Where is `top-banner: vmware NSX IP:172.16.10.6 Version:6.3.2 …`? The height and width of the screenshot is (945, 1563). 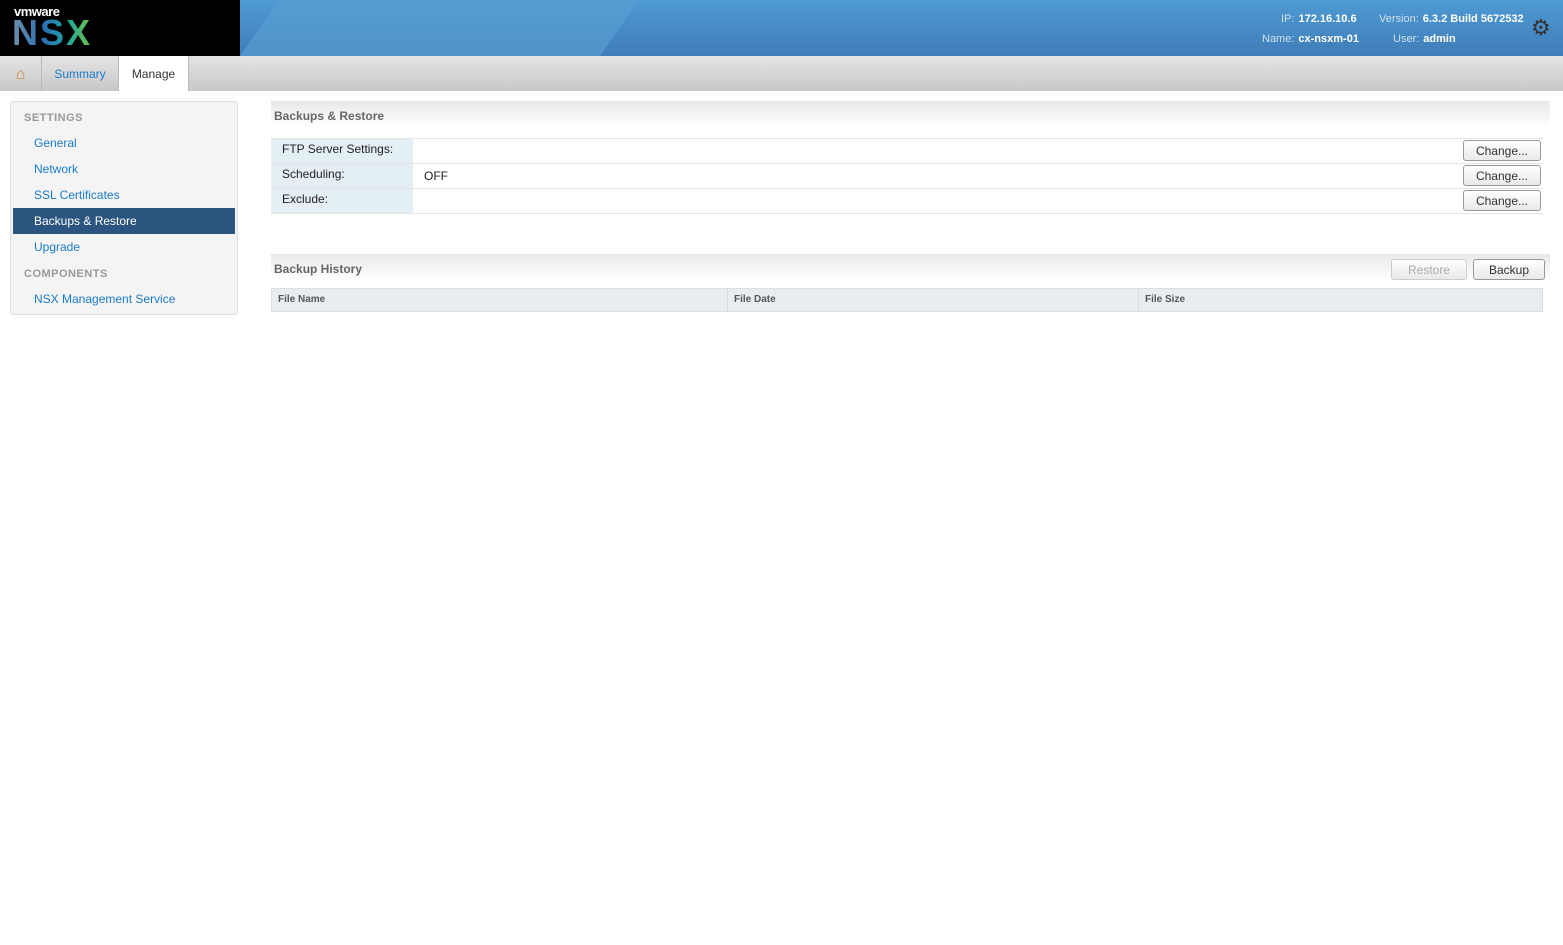
top-banner: vmware NSX IP:172.16.10.6 Version:6.3.2 … is located at coordinates (781, 28).